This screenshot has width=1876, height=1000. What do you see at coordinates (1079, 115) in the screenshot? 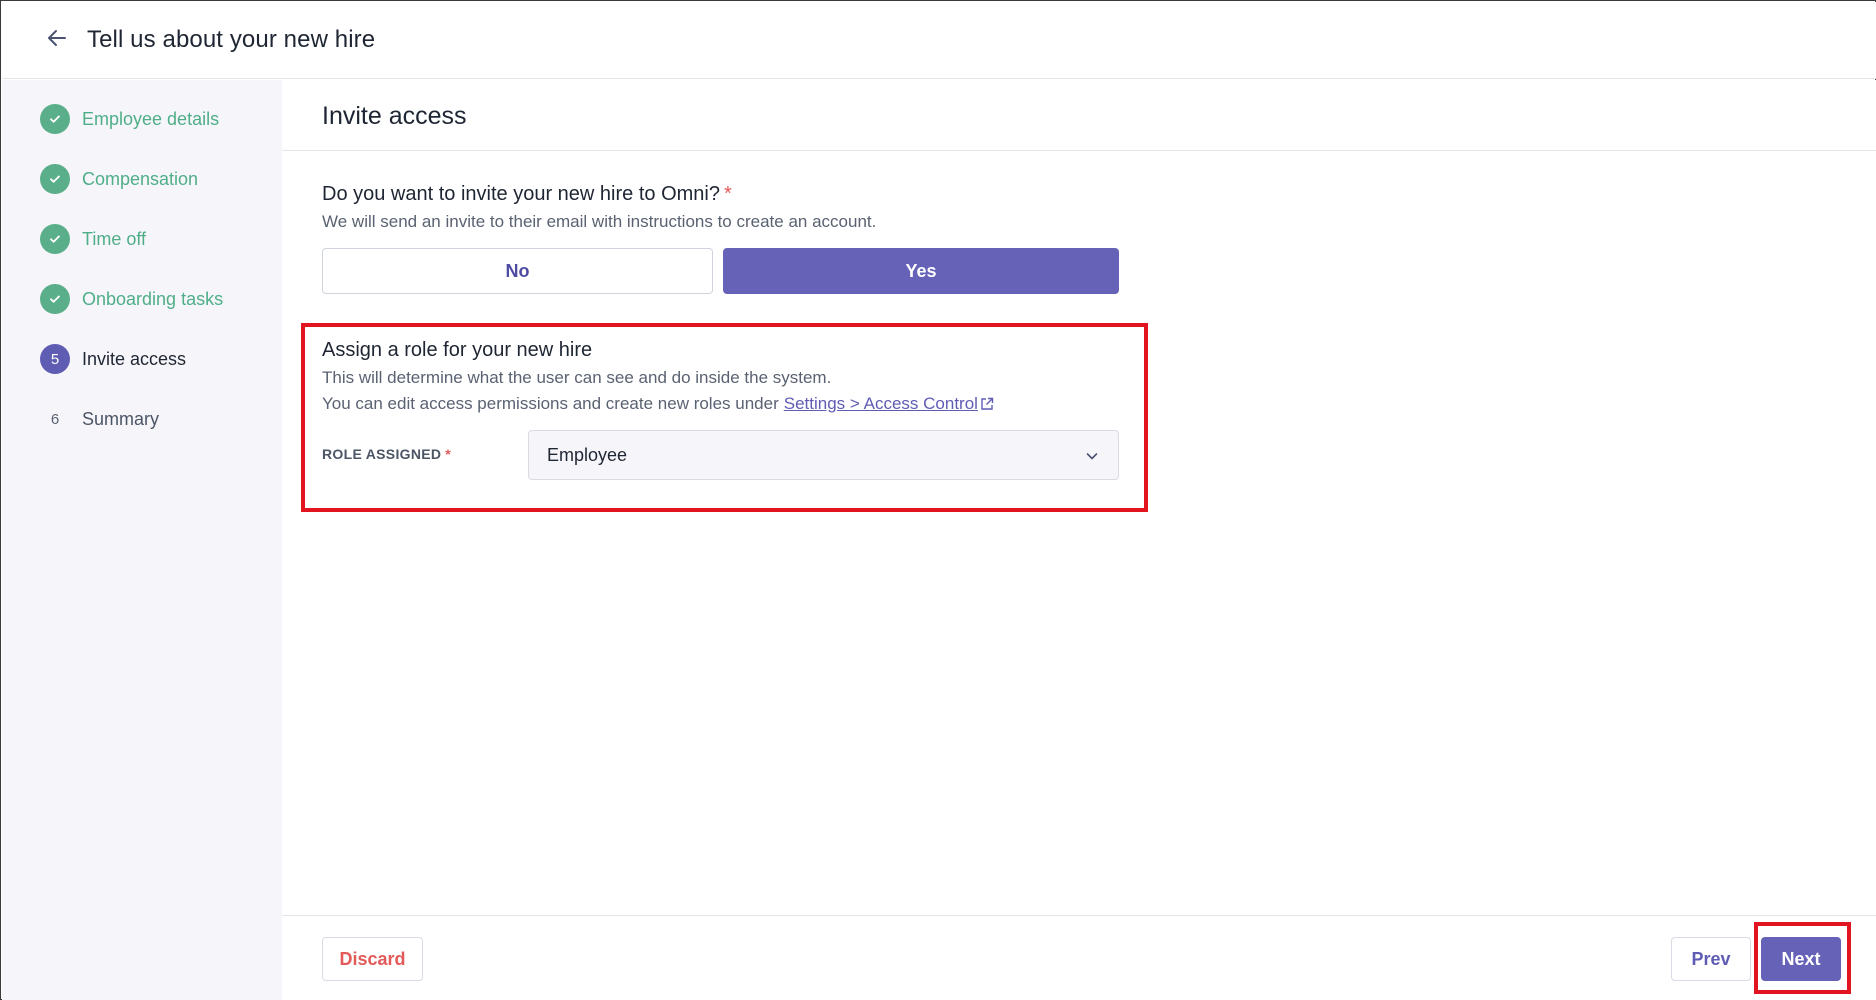
I see `section-header: Invite access` at bounding box center [1079, 115].